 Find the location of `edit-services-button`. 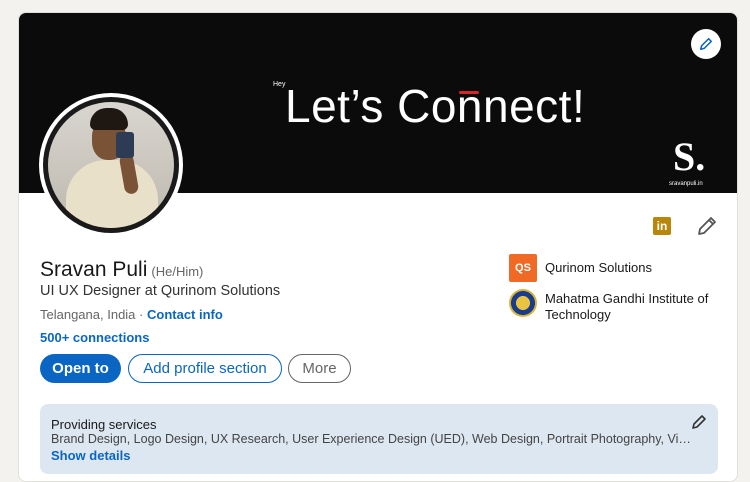

edit-services-button is located at coordinates (699, 422).